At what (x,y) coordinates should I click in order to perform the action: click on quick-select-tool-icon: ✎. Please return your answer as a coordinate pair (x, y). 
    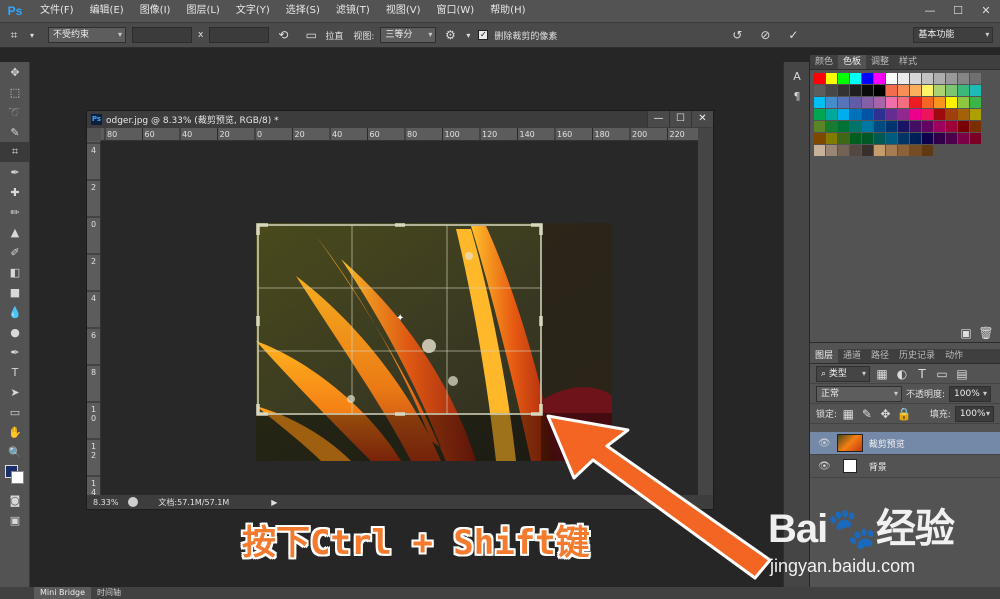
    Looking at the image, I should click on (15, 132).